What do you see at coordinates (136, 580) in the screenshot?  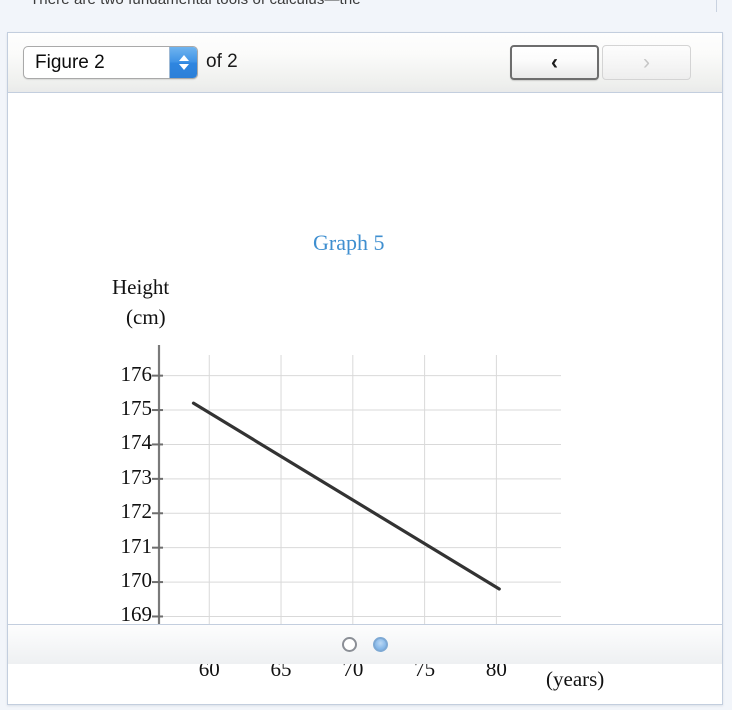 I see `y-tick-label-text: 170` at bounding box center [136, 580].